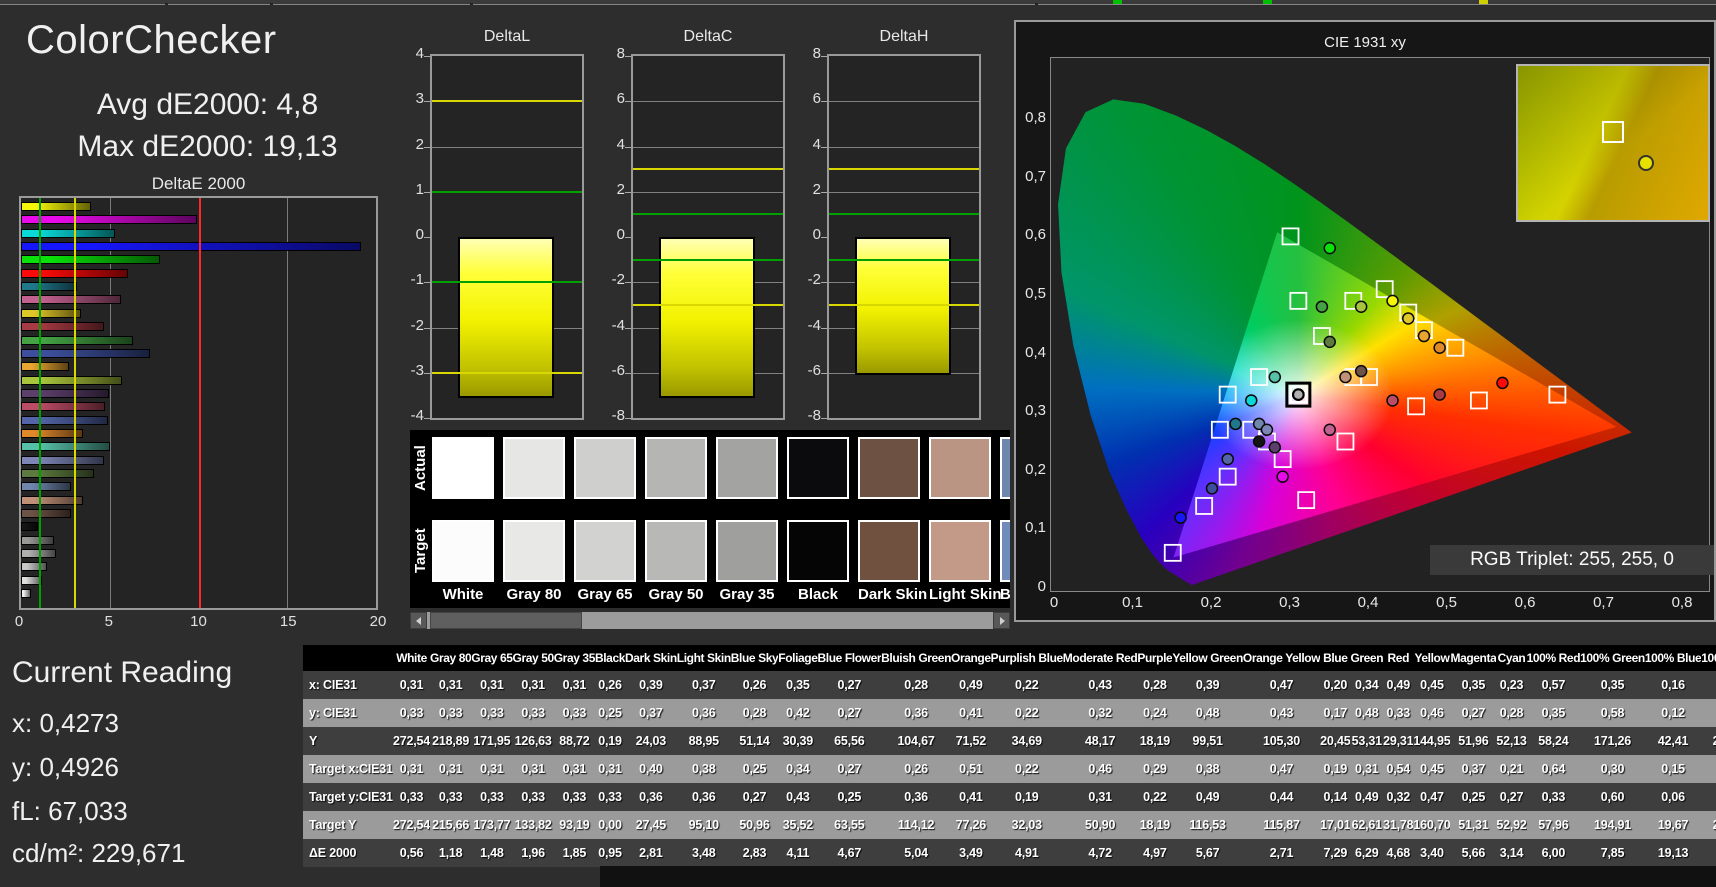  Describe the element at coordinates (710, 620) in the screenshot. I see `swatch-scrollbar` at that location.